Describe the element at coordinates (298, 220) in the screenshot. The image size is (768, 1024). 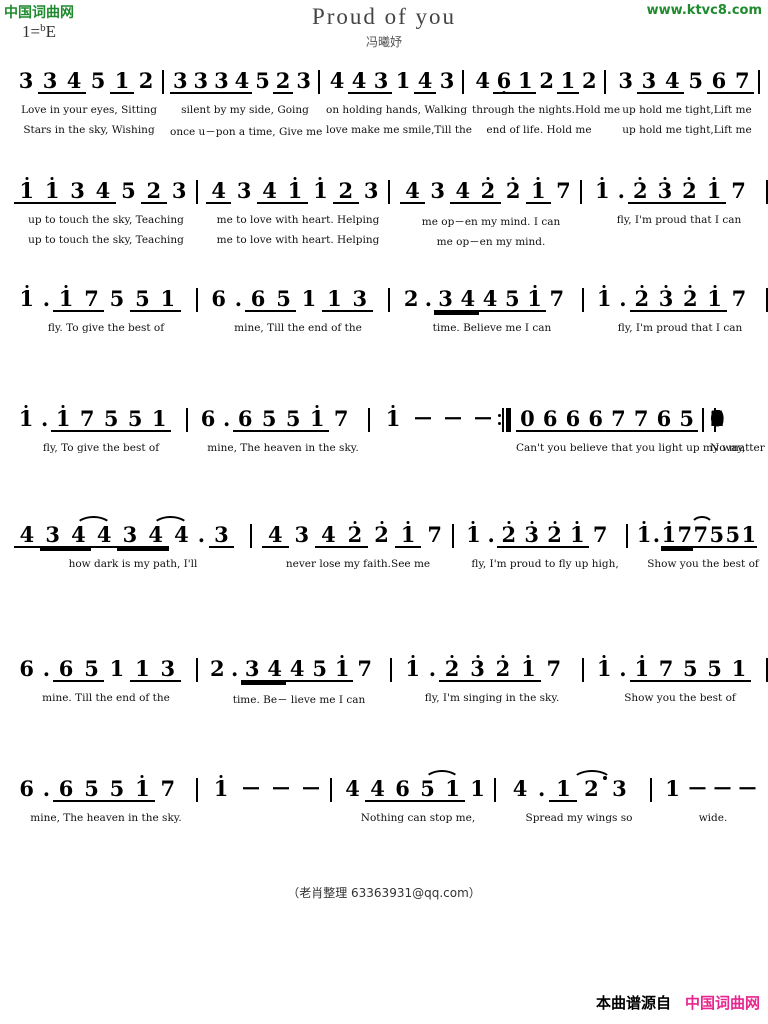
I see `lyric-segment: me to love with heart. Helping` at that location.